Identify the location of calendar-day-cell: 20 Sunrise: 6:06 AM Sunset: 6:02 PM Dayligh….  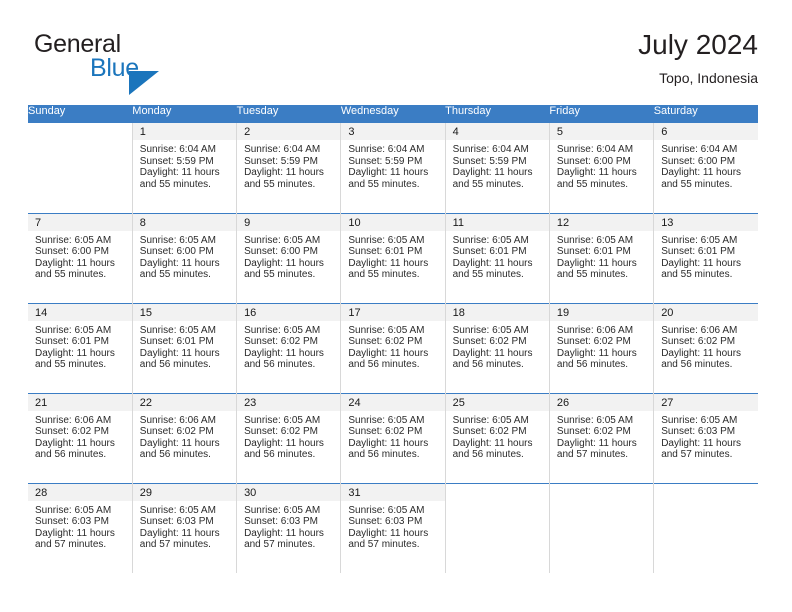
(705, 347).